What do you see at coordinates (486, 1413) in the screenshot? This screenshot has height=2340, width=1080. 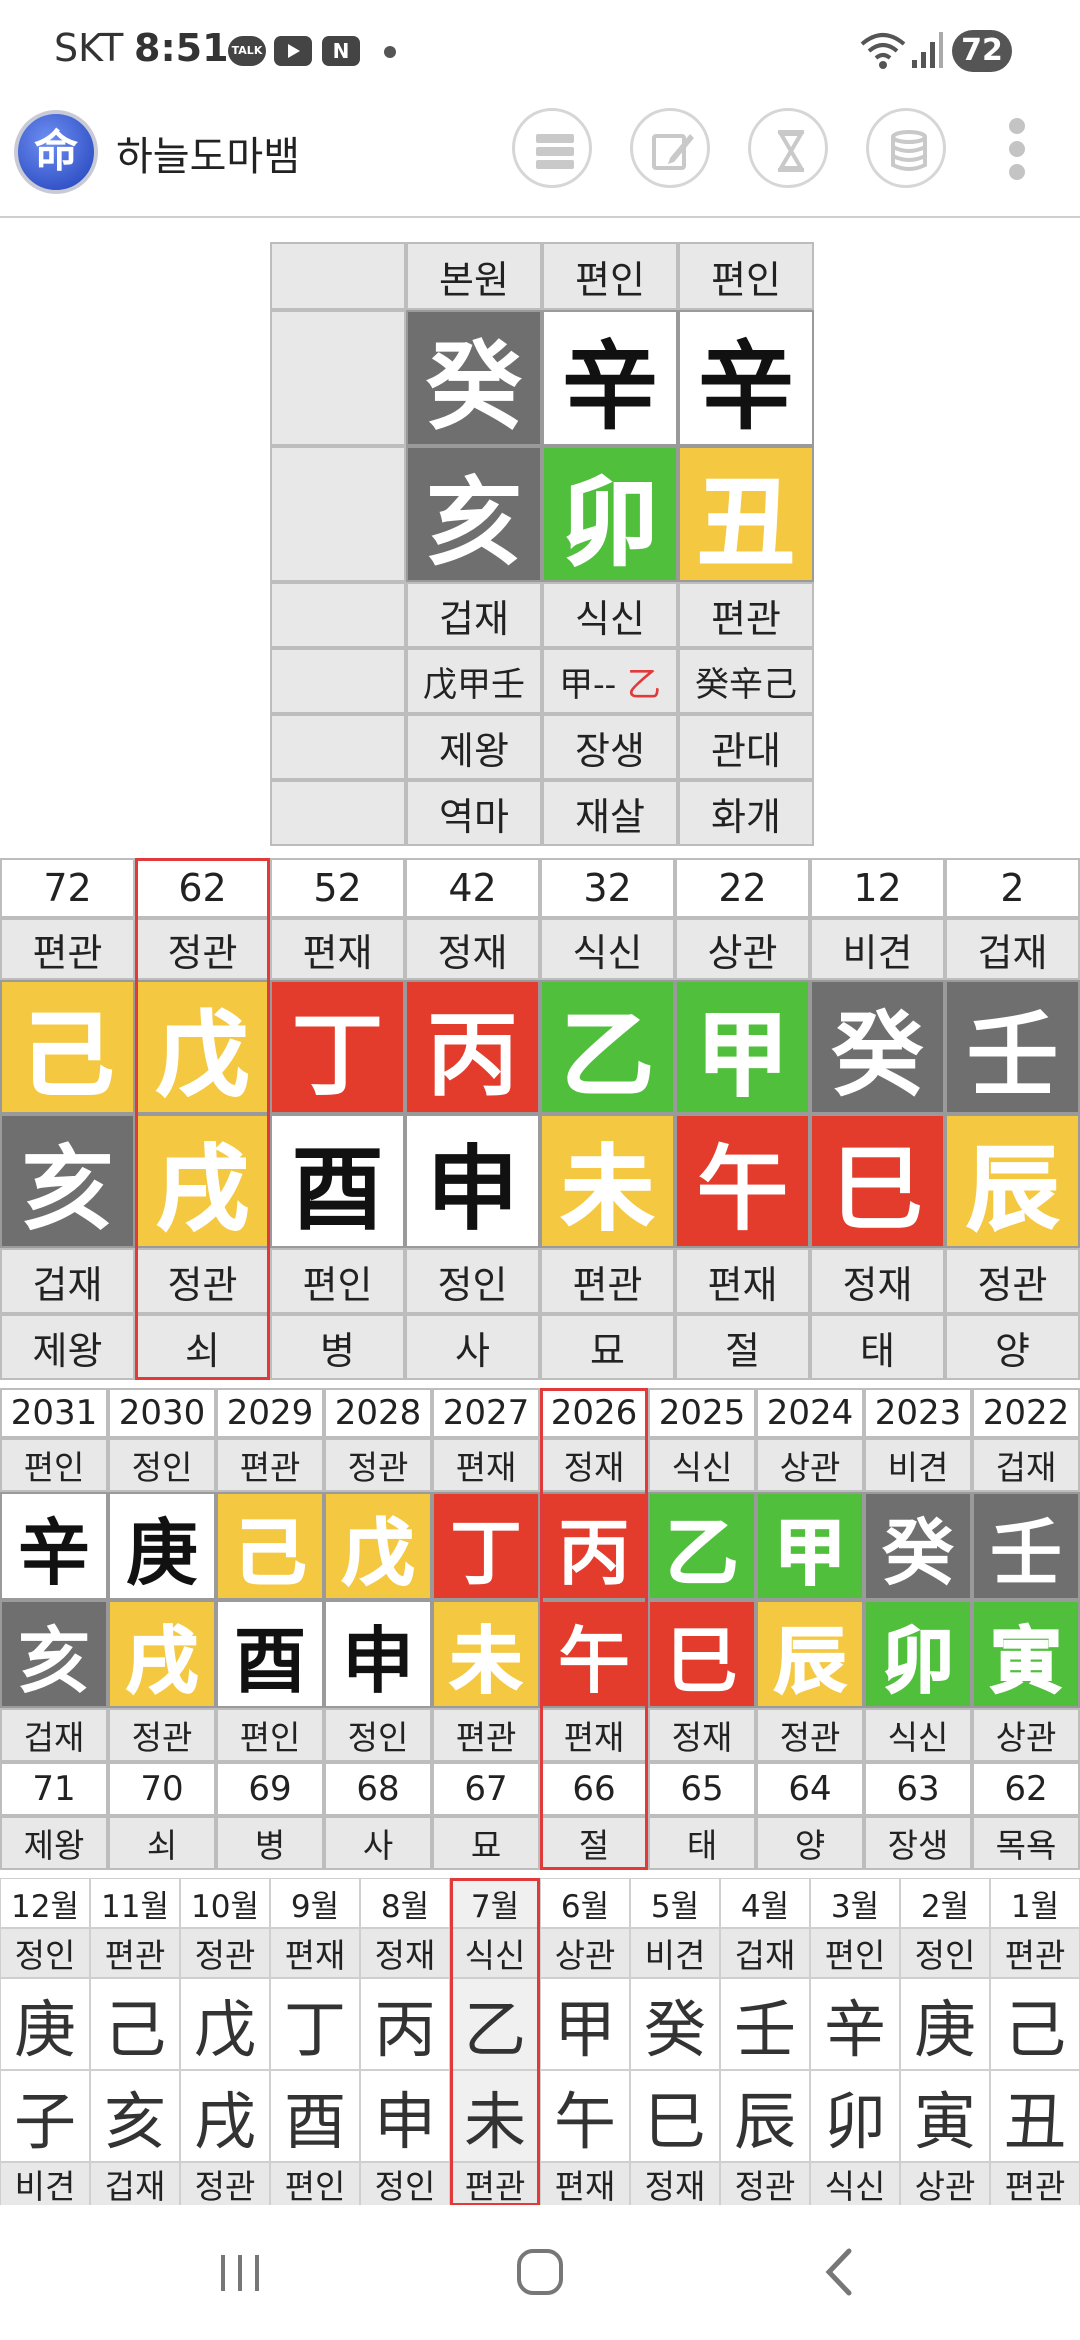 I see `year-label: 2027` at bounding box center [486, 1413].